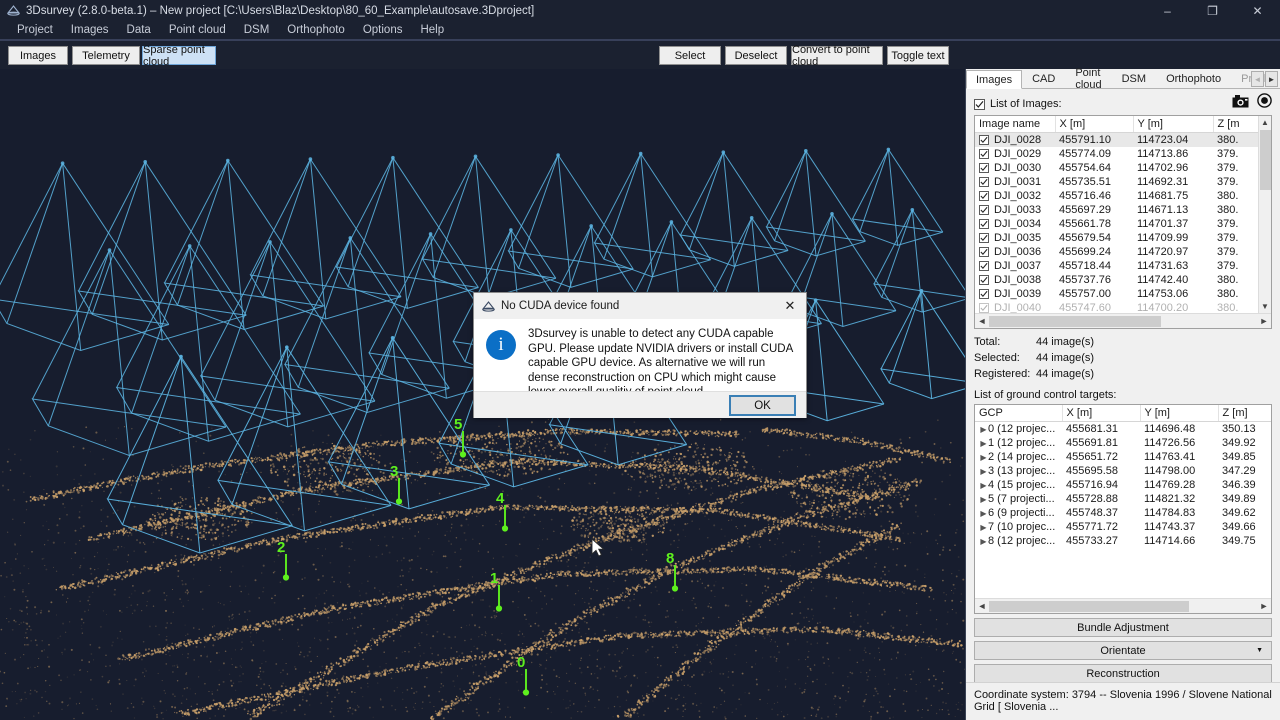 Image resolution: width=1280 pixels, height=720 pixels. I want to click on tab-images: Images, so click(994, 79).